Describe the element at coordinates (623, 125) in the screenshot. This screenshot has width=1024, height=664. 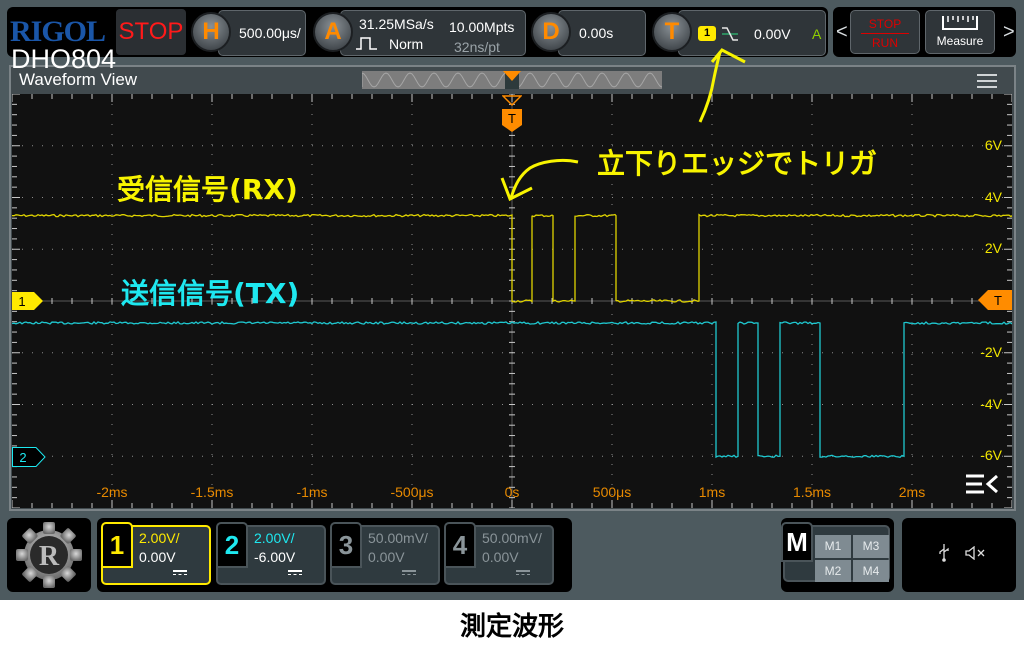
I see `annotation-arrows` at that location.